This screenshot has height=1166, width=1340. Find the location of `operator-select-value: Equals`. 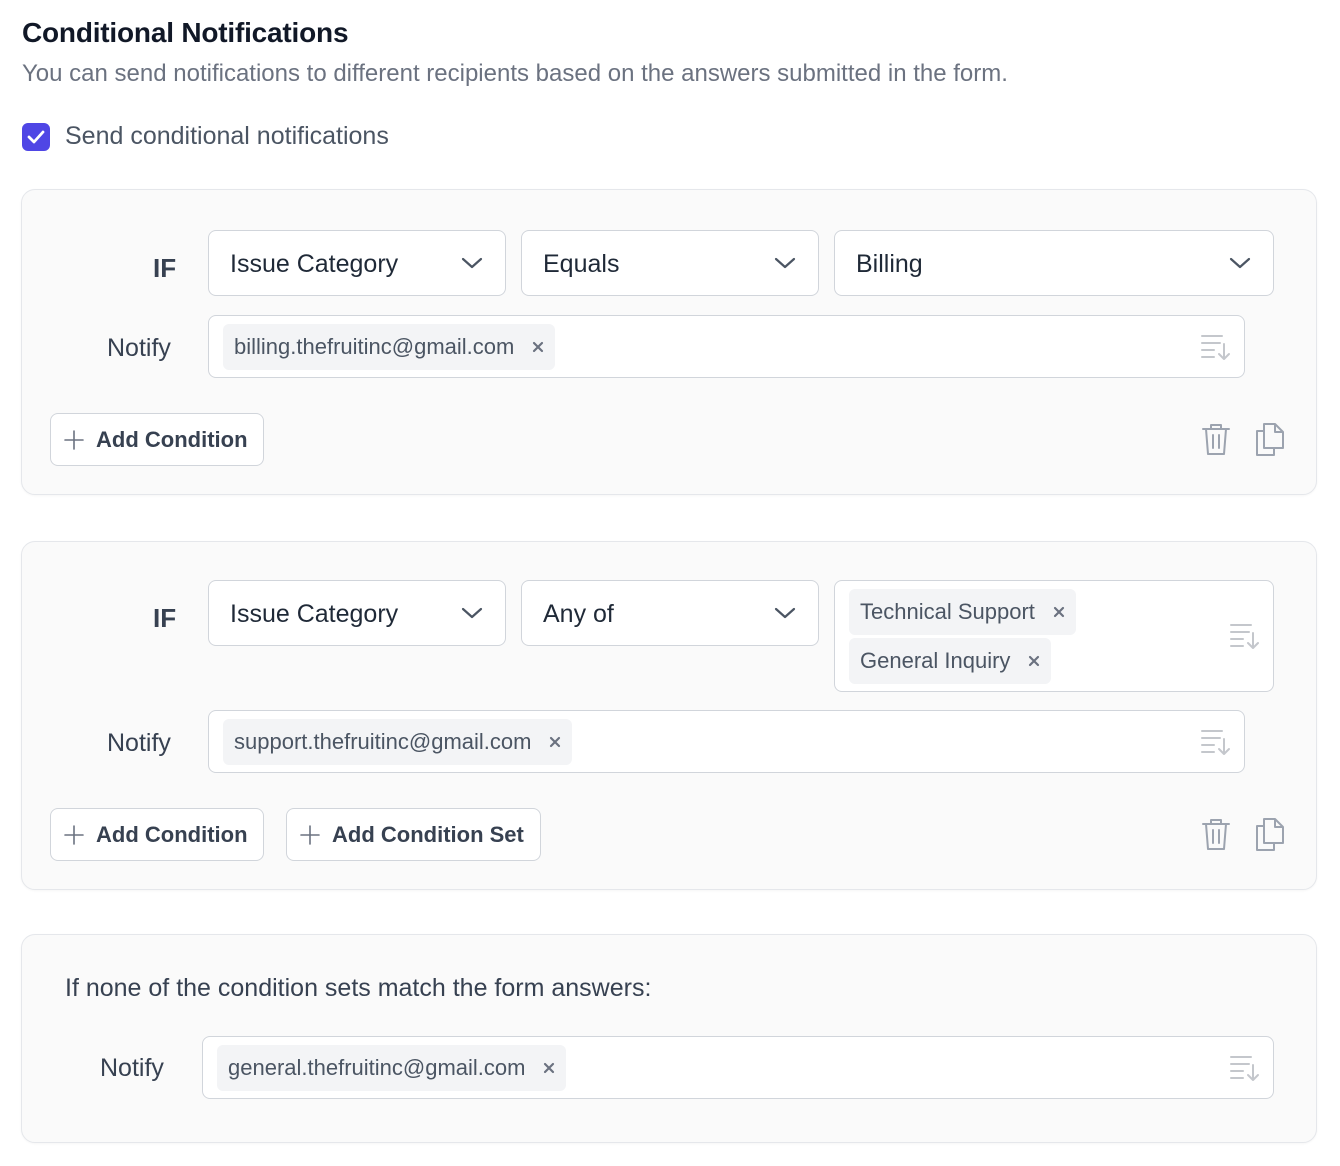

operator-select-value: Equals is located at coordinates (581, 264).